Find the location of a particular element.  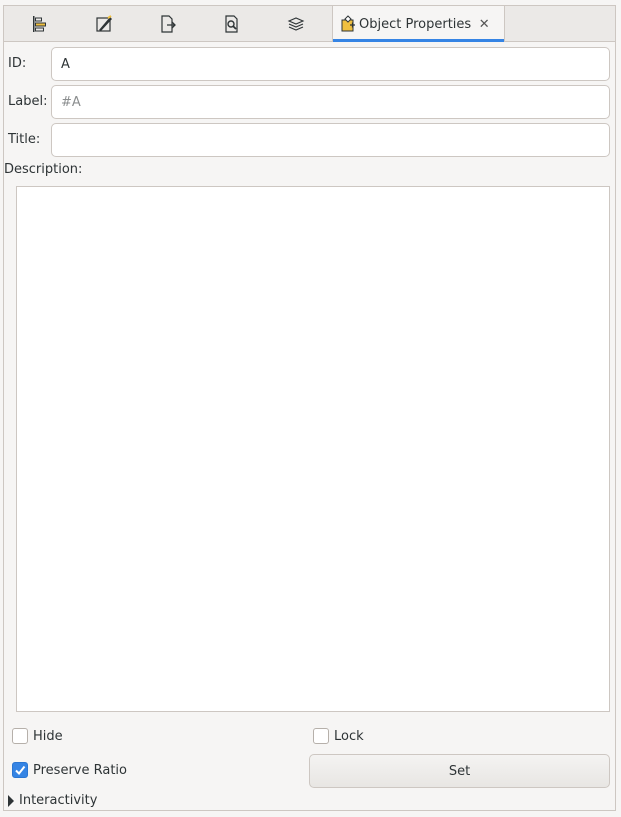

hide-checkbox-label: Hide is located at coordinates (48, 736).